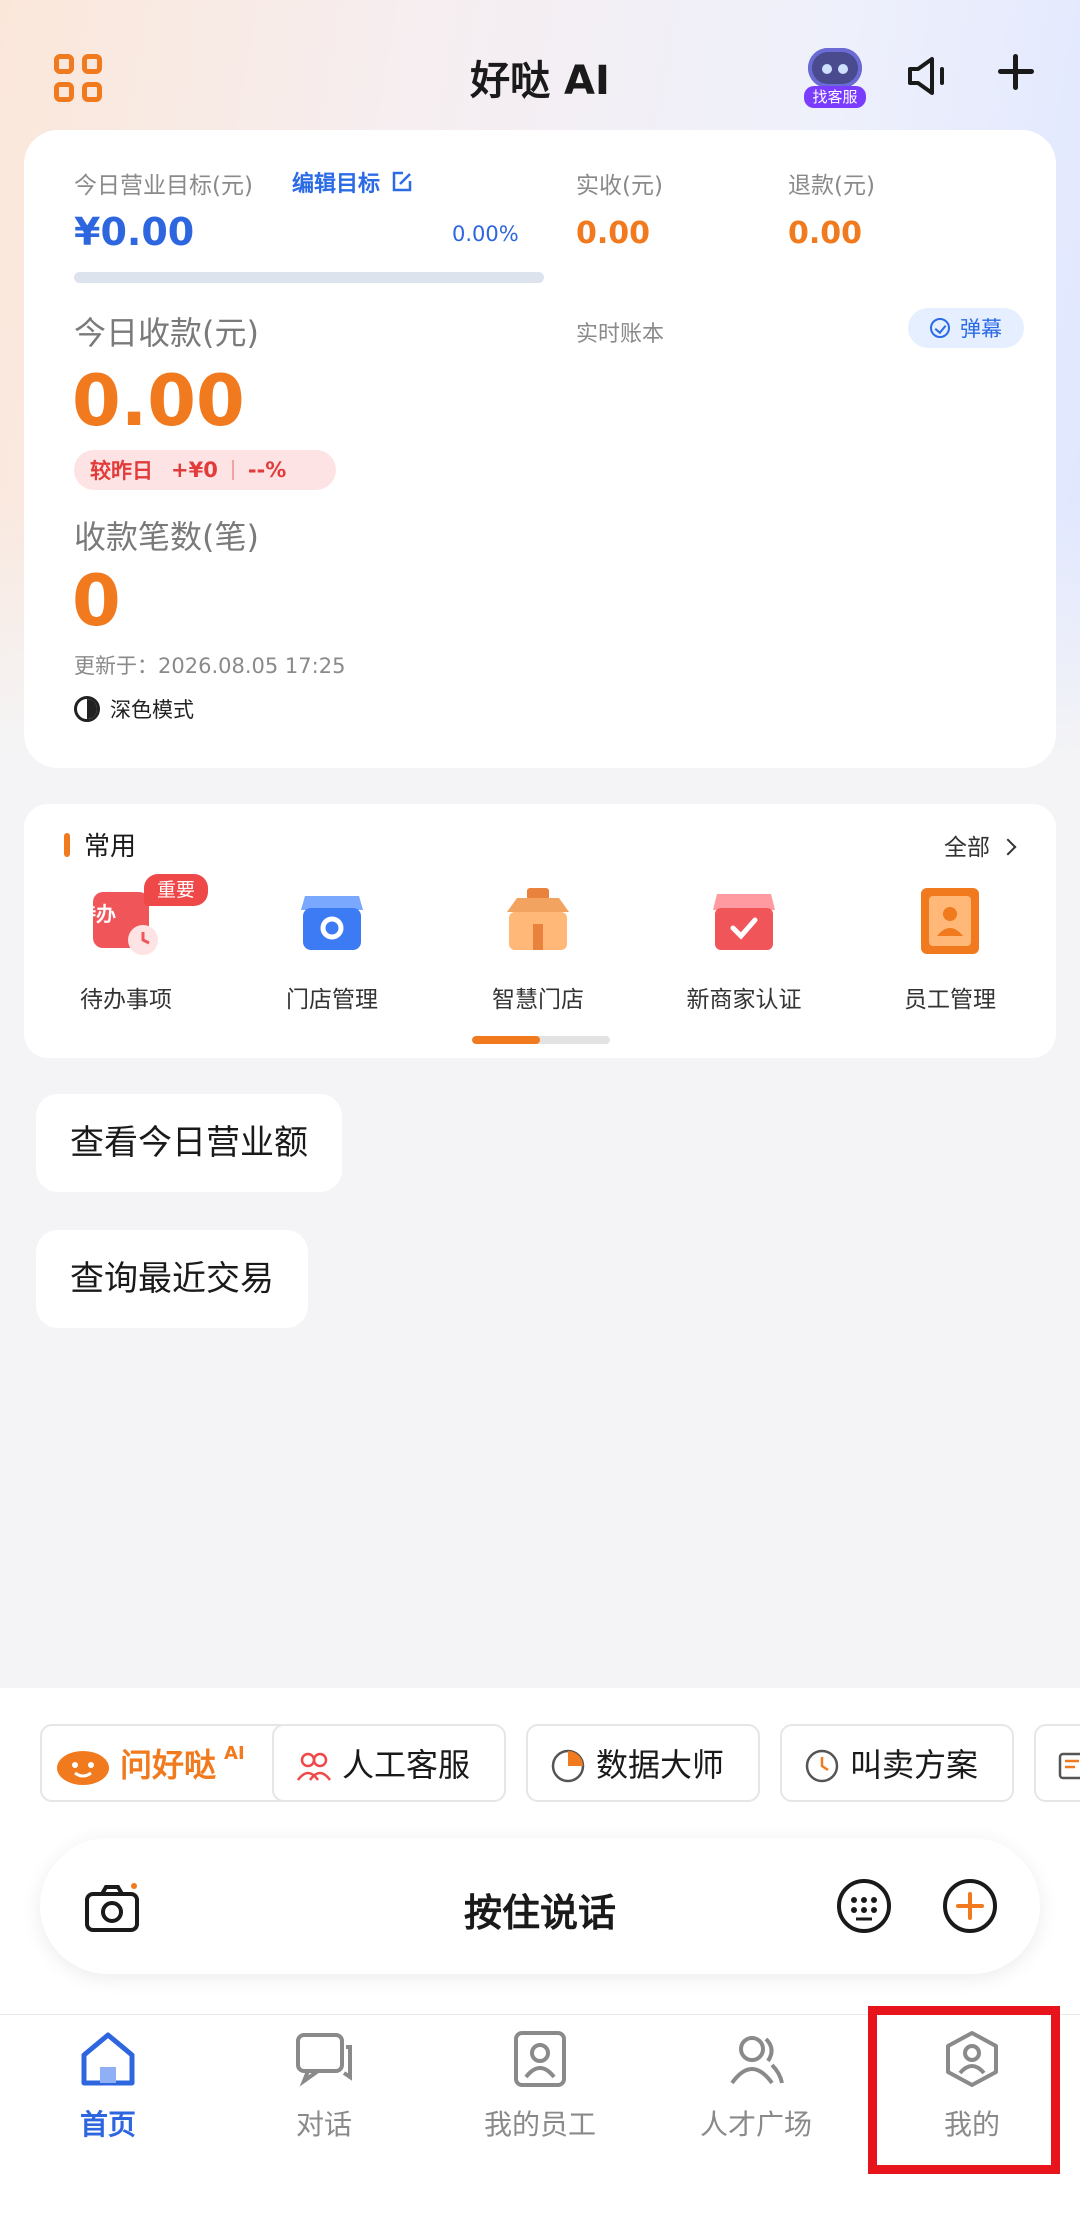  Describe the element at coordinates (485, 234) in the screenshot. I see `target-percent: 0.00%` at that location.